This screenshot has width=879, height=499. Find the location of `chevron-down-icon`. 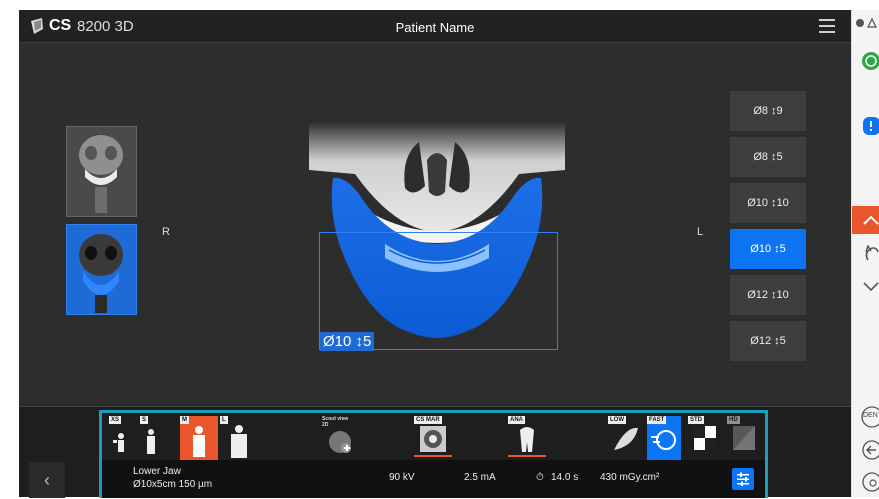

chevron-down-icon is located at coordinates (865, 286).